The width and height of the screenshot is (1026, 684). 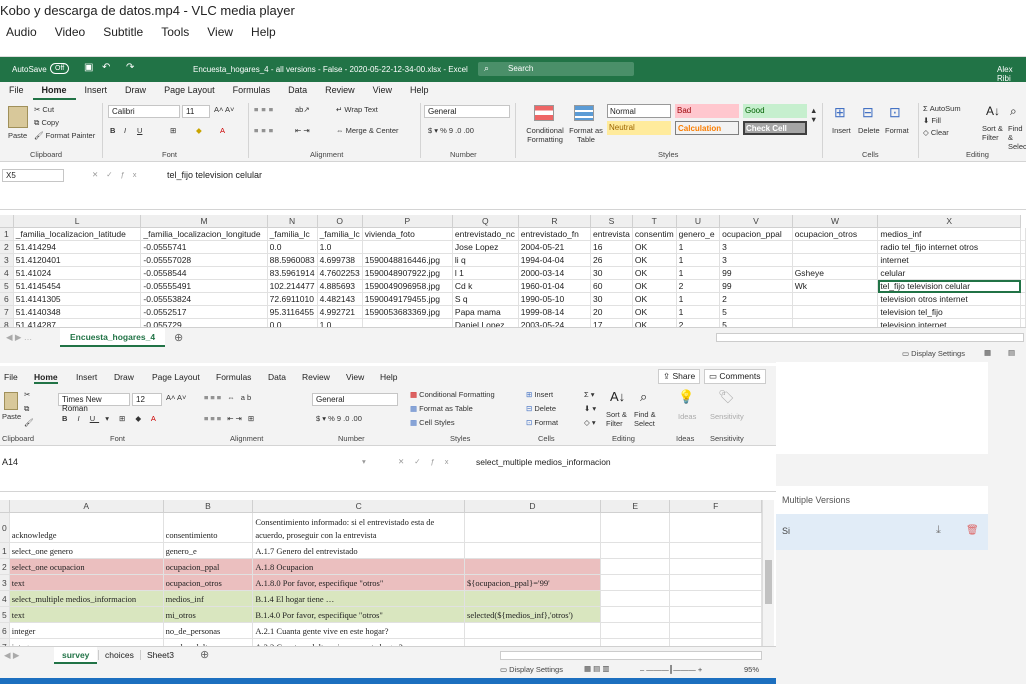 I want to click on delete-button: Delete, so click(x=869, y=130).